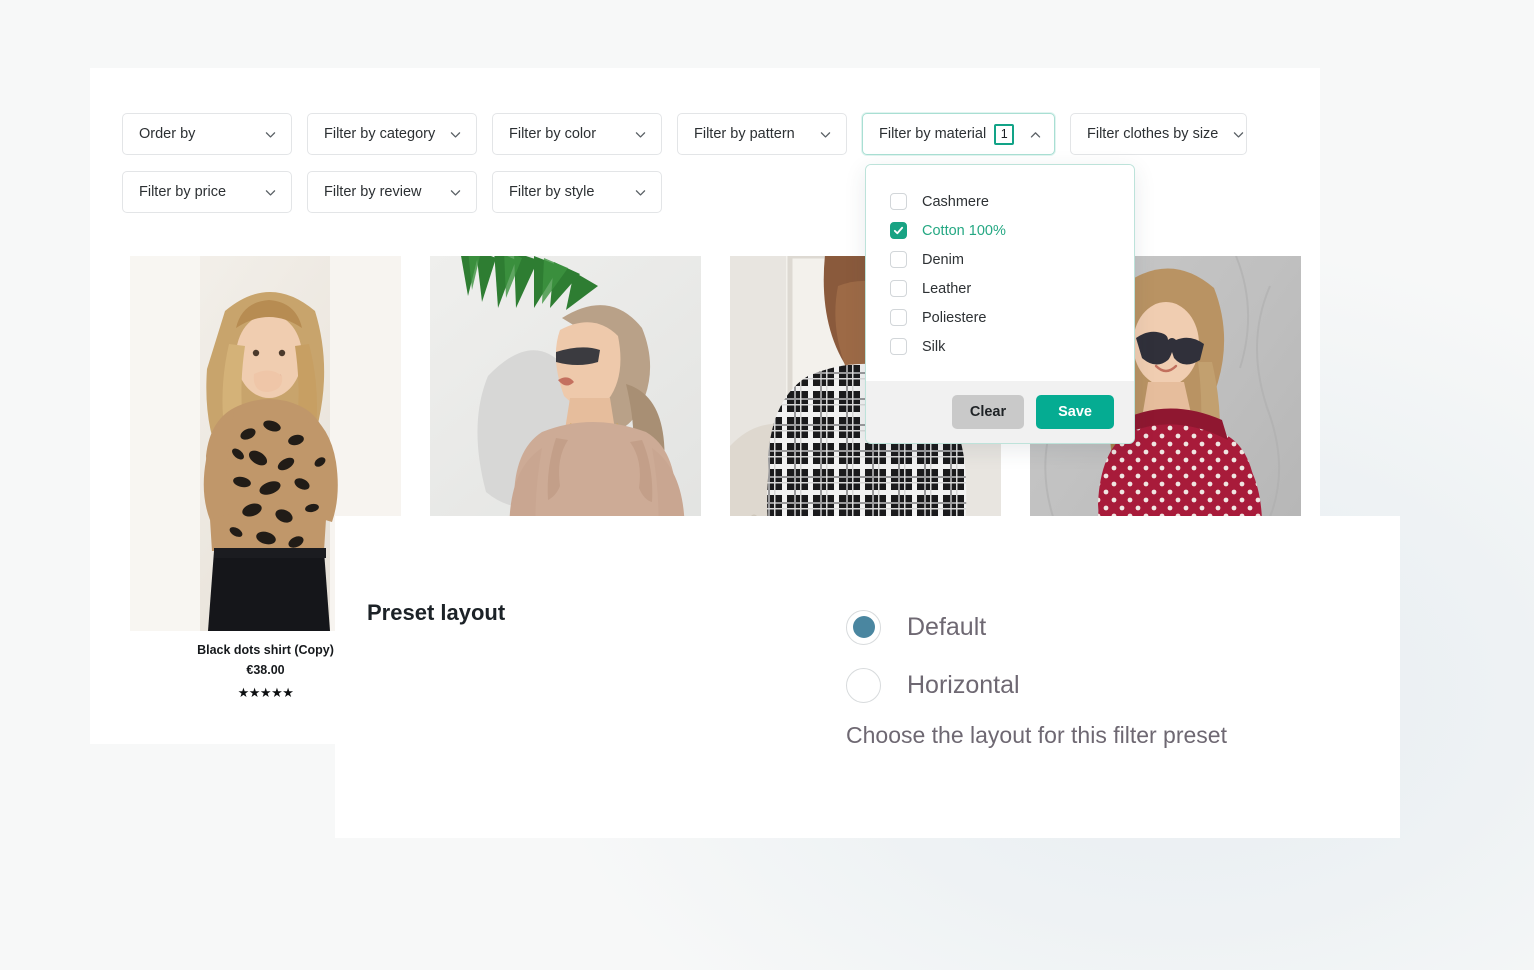 The height and width of the screenshot is (970, 1534). Describe the element at coordinates (898, 230) in the screenshot. I see `checkbox-checked-icon` at that location.